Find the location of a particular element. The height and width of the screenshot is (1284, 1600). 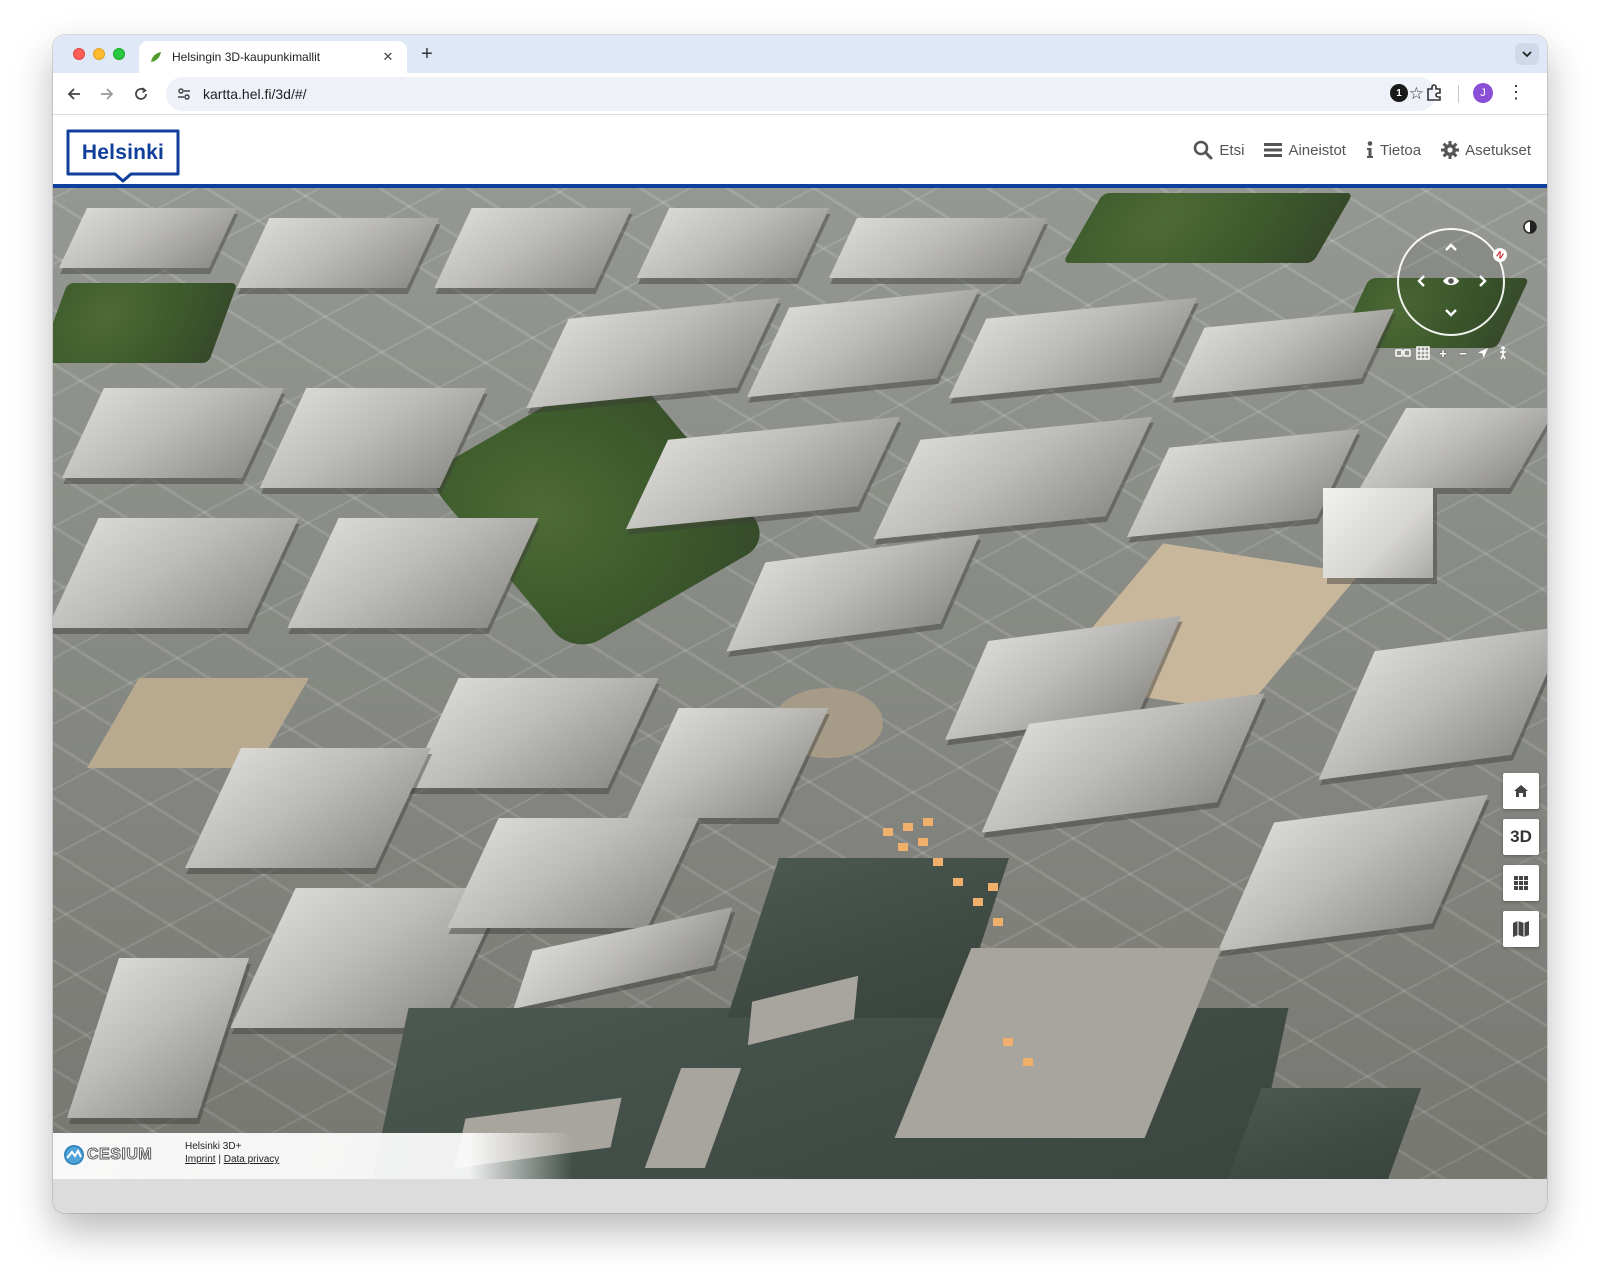

gear-icon is located at coordinates (1450, 150).